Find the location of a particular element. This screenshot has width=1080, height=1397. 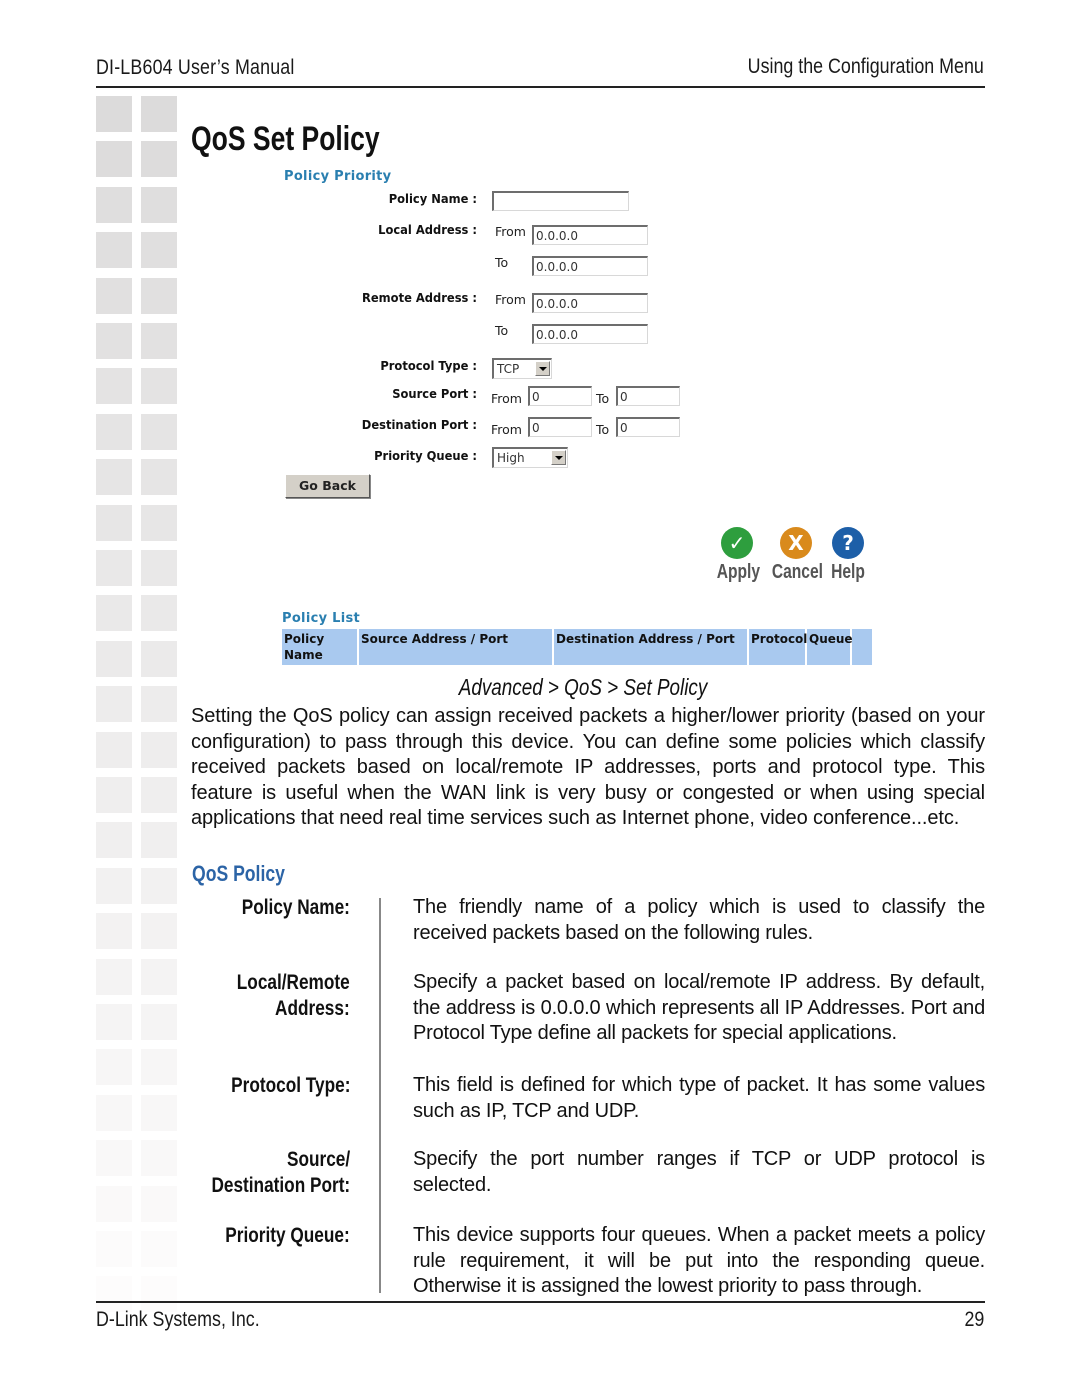

term-line: Policy Name: is located at coordinates (295, 907).